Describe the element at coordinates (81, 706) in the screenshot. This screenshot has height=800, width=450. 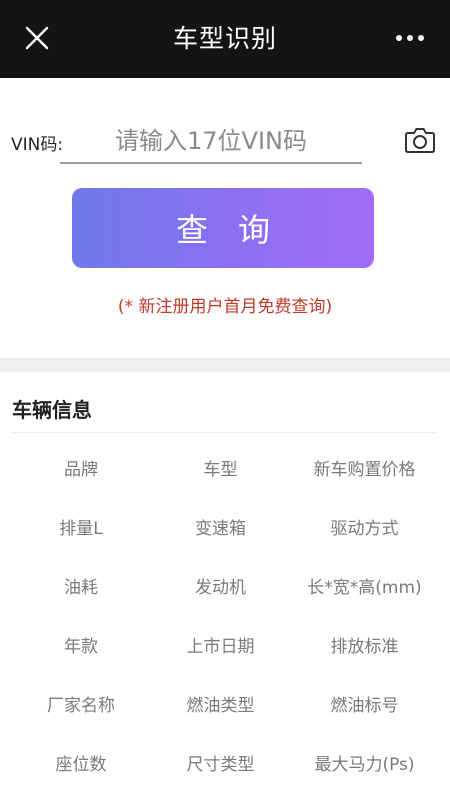
I see `field-manufacturer: 厂家名称` at that location.